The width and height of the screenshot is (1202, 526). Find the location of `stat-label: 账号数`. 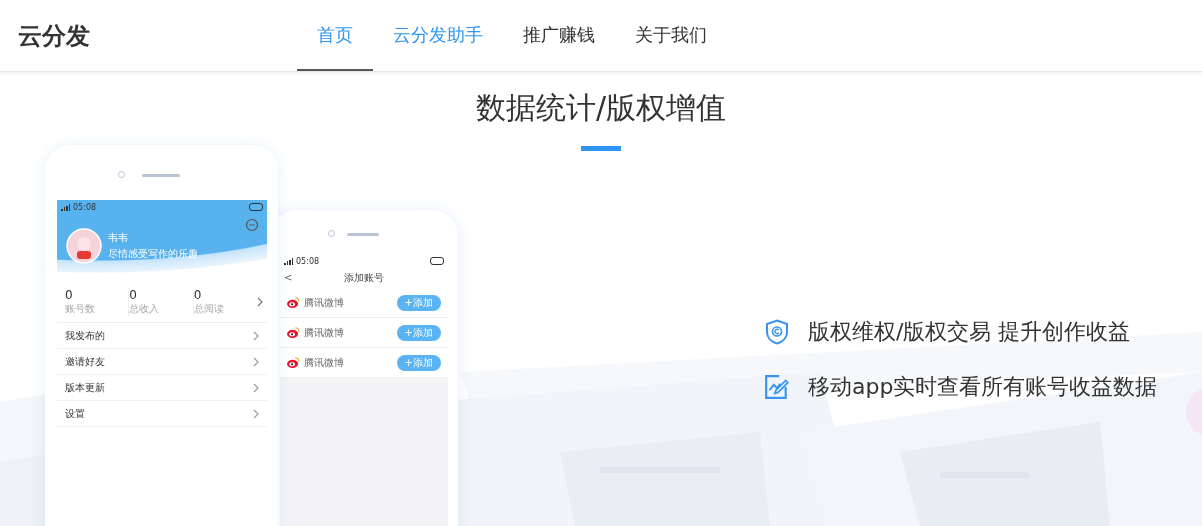

stat-label: 账号数 is located at coordinates (80, 309).